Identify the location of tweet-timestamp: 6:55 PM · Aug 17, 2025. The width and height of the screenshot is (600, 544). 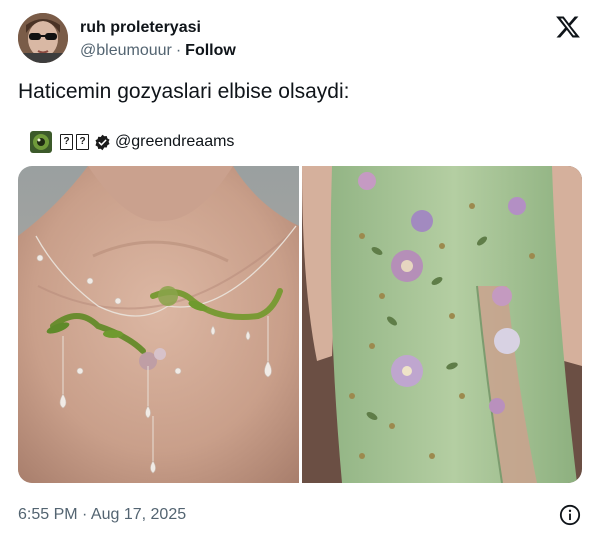
(102, 515).